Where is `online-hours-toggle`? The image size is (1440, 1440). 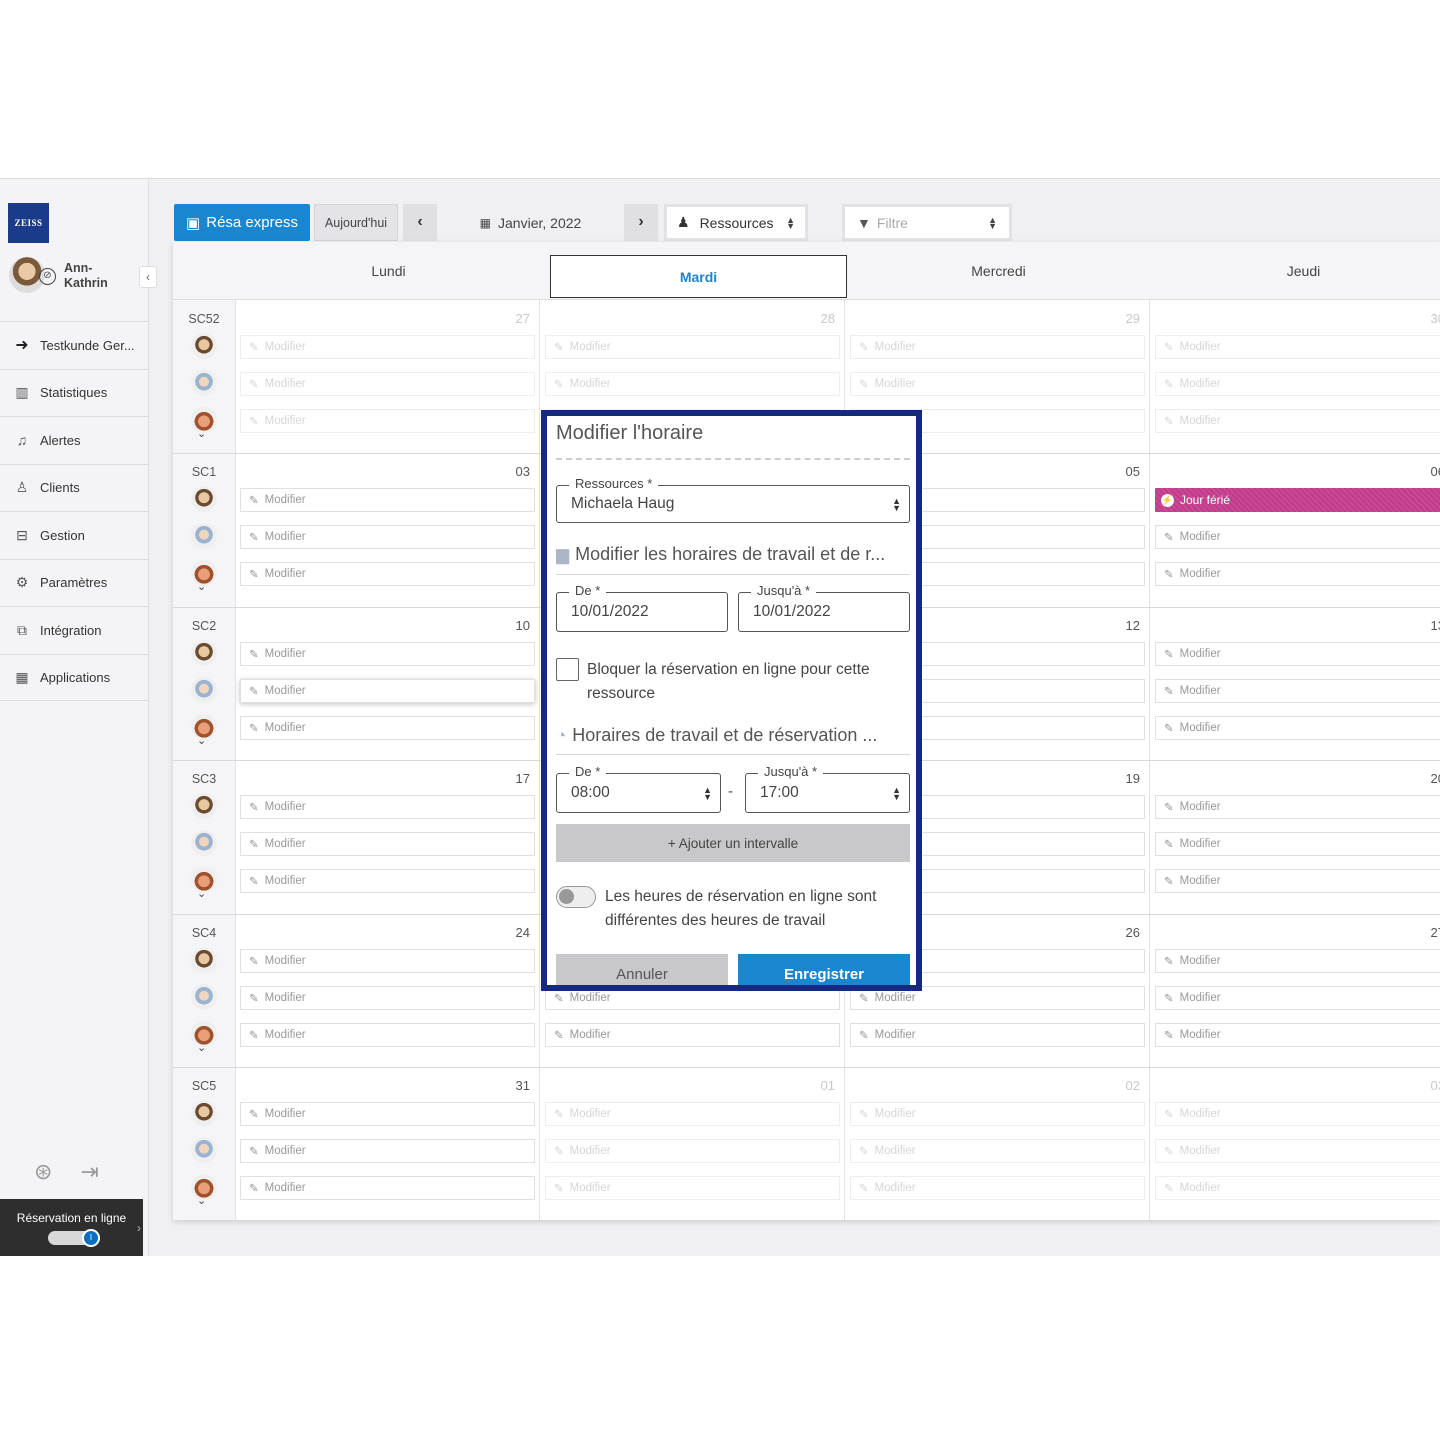 online-hours-toggle is located at coordinates (576, 897).